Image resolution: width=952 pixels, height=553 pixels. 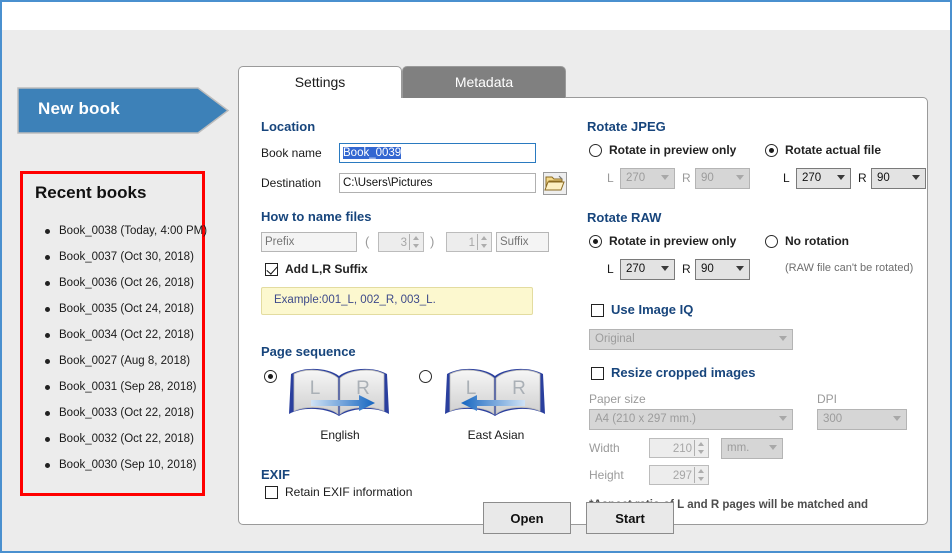 I want to click on rotate-jpeg-actual-file-label: Rotate actual file, so click(x=833, y=150).